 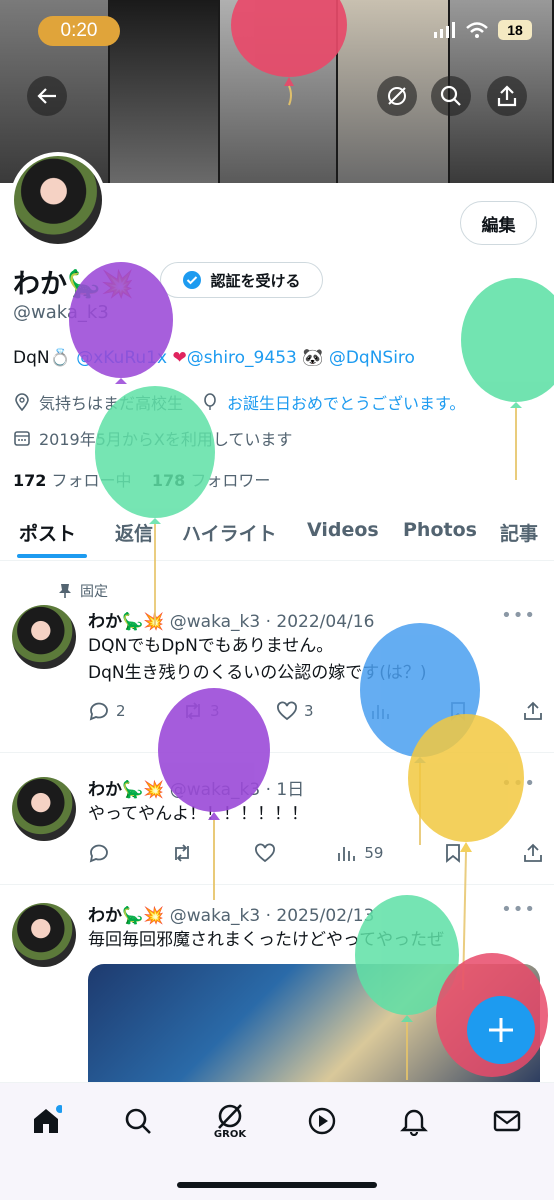 What do you see at coordinates (121, 358) in the screenshot?
I see `bio-mention: @xKuRu1x` at bounding box center [121, 358].